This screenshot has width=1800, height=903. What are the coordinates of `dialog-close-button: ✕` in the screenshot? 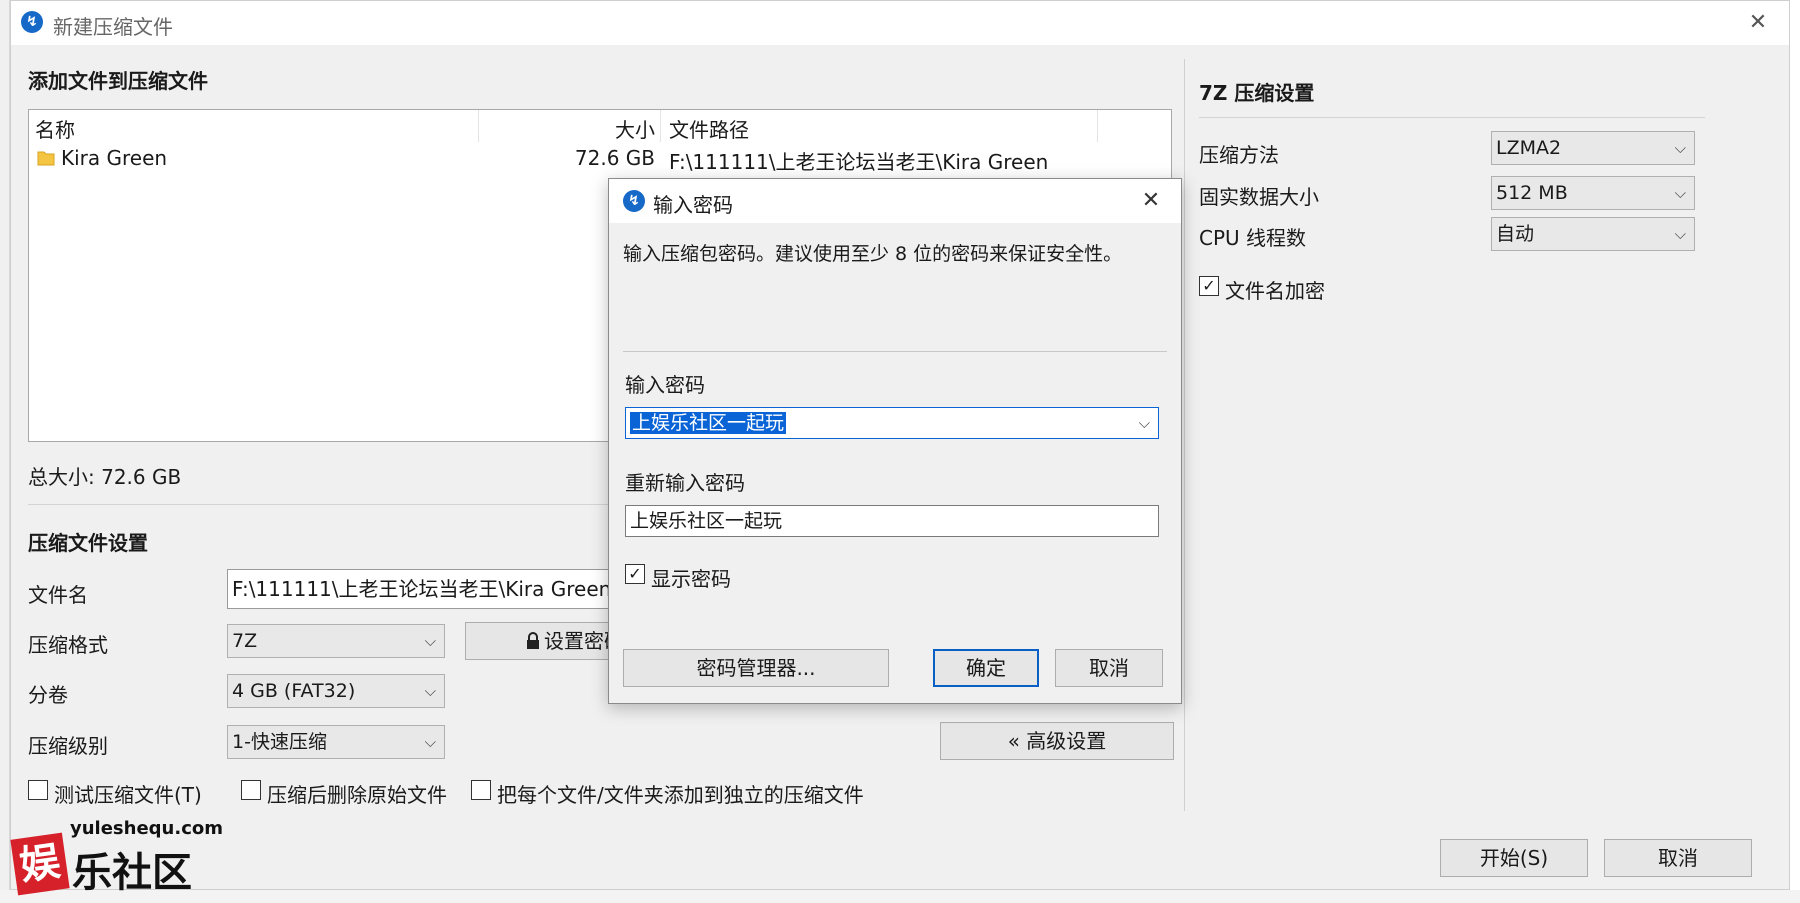 It's located at (1151, 201).